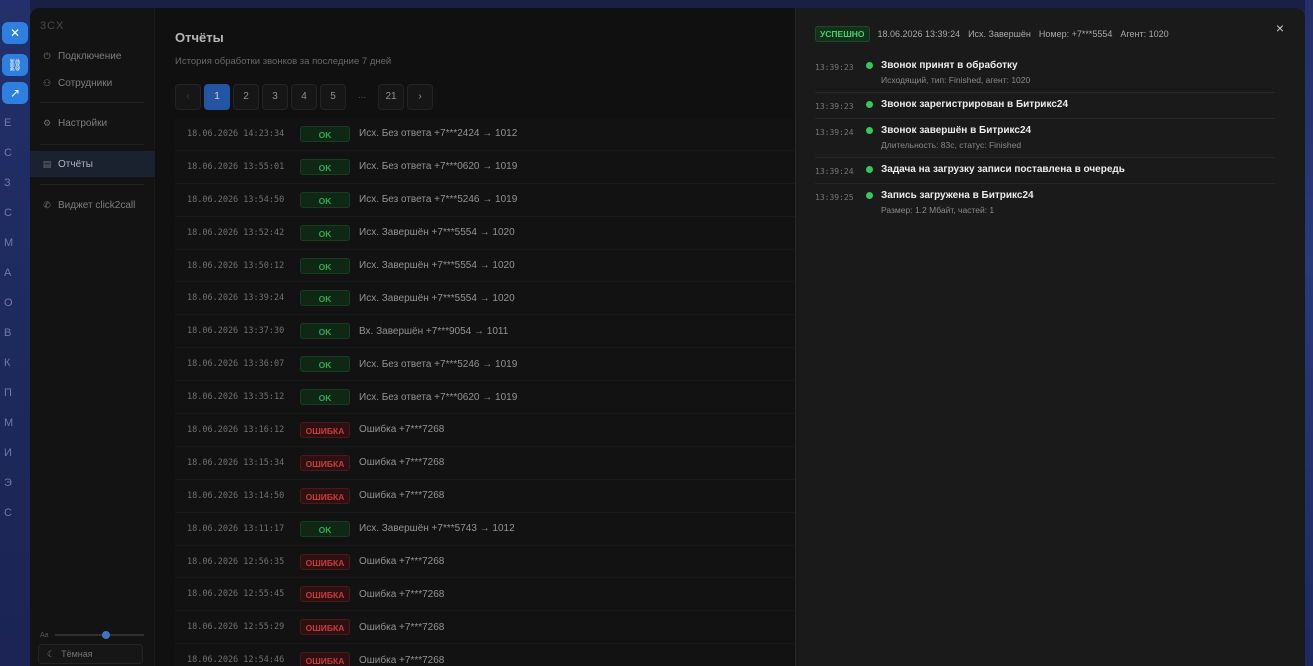 This screenshot has width=1313, height=666. What do you see at coordinates (105, 635) in the screenshot?
I see `slider-knob` at bounding box center [105, 635].